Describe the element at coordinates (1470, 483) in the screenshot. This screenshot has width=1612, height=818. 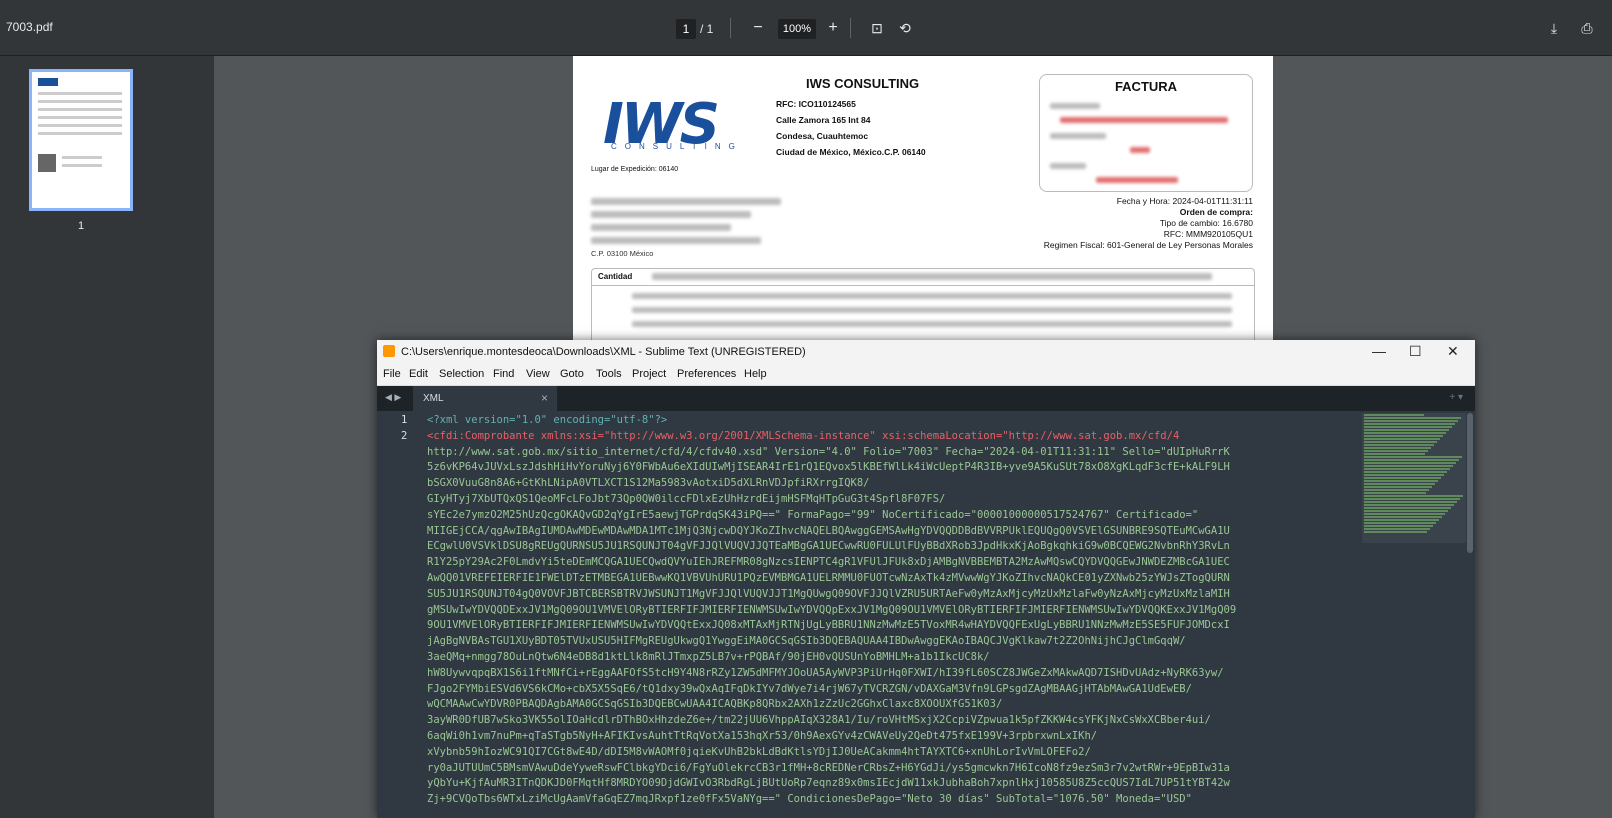
I see `scrollbar` at that location.